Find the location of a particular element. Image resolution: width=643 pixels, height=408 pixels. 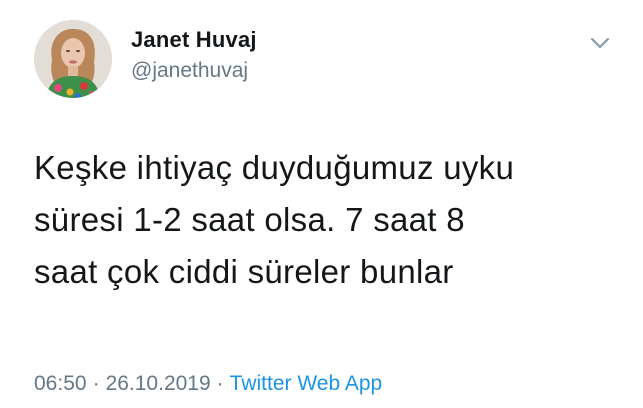

chevron-down-icon is located at coordinates (600, 43).